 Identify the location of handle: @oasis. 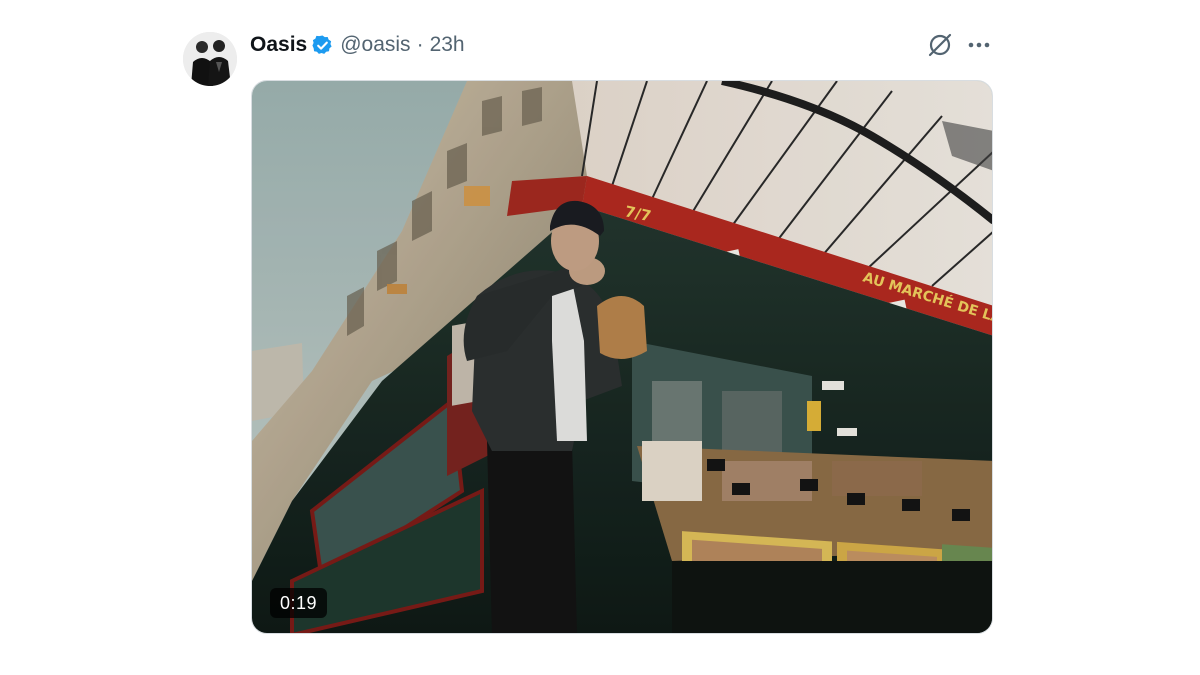
(375, 45).